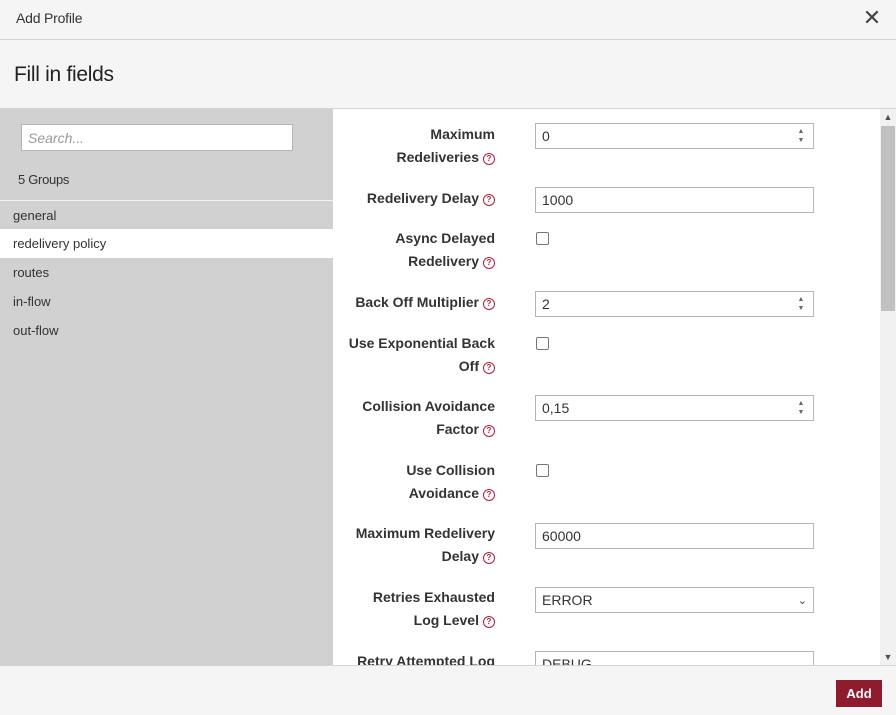 The image size is (896, 715). What do you see at coordinates (443, 493) in the screenshot?
I see `label-text: Avoidance` at bounding box center [443, 493].